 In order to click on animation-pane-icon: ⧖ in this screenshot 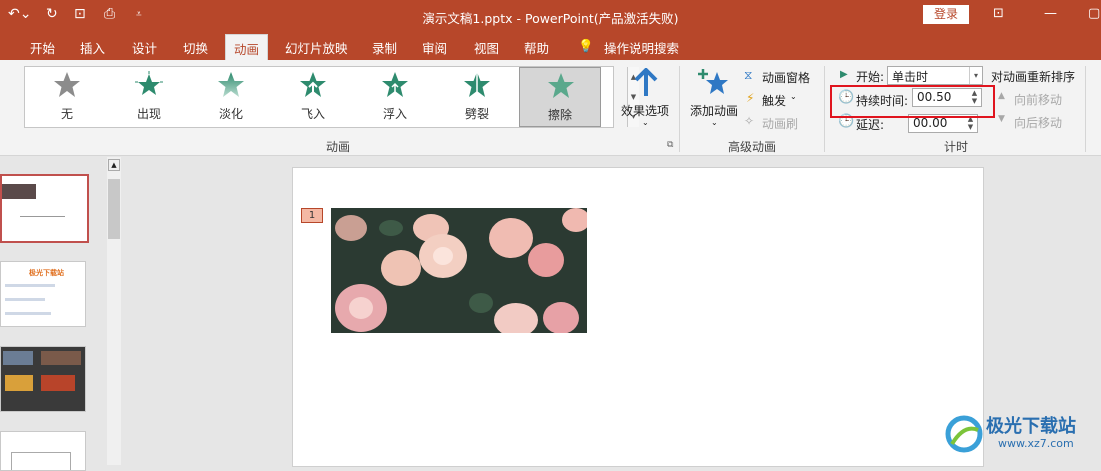, I will do `click(748, 75)`.